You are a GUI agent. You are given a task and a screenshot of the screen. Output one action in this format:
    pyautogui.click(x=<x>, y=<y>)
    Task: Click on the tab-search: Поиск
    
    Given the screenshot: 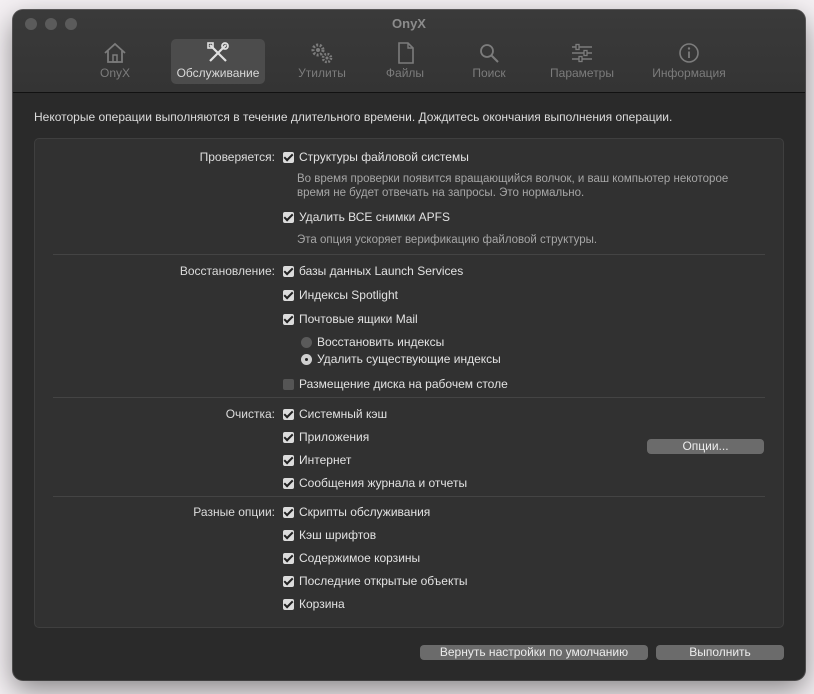 What is the action you would take?
    pyautogui.click(x=489, y=61)
    